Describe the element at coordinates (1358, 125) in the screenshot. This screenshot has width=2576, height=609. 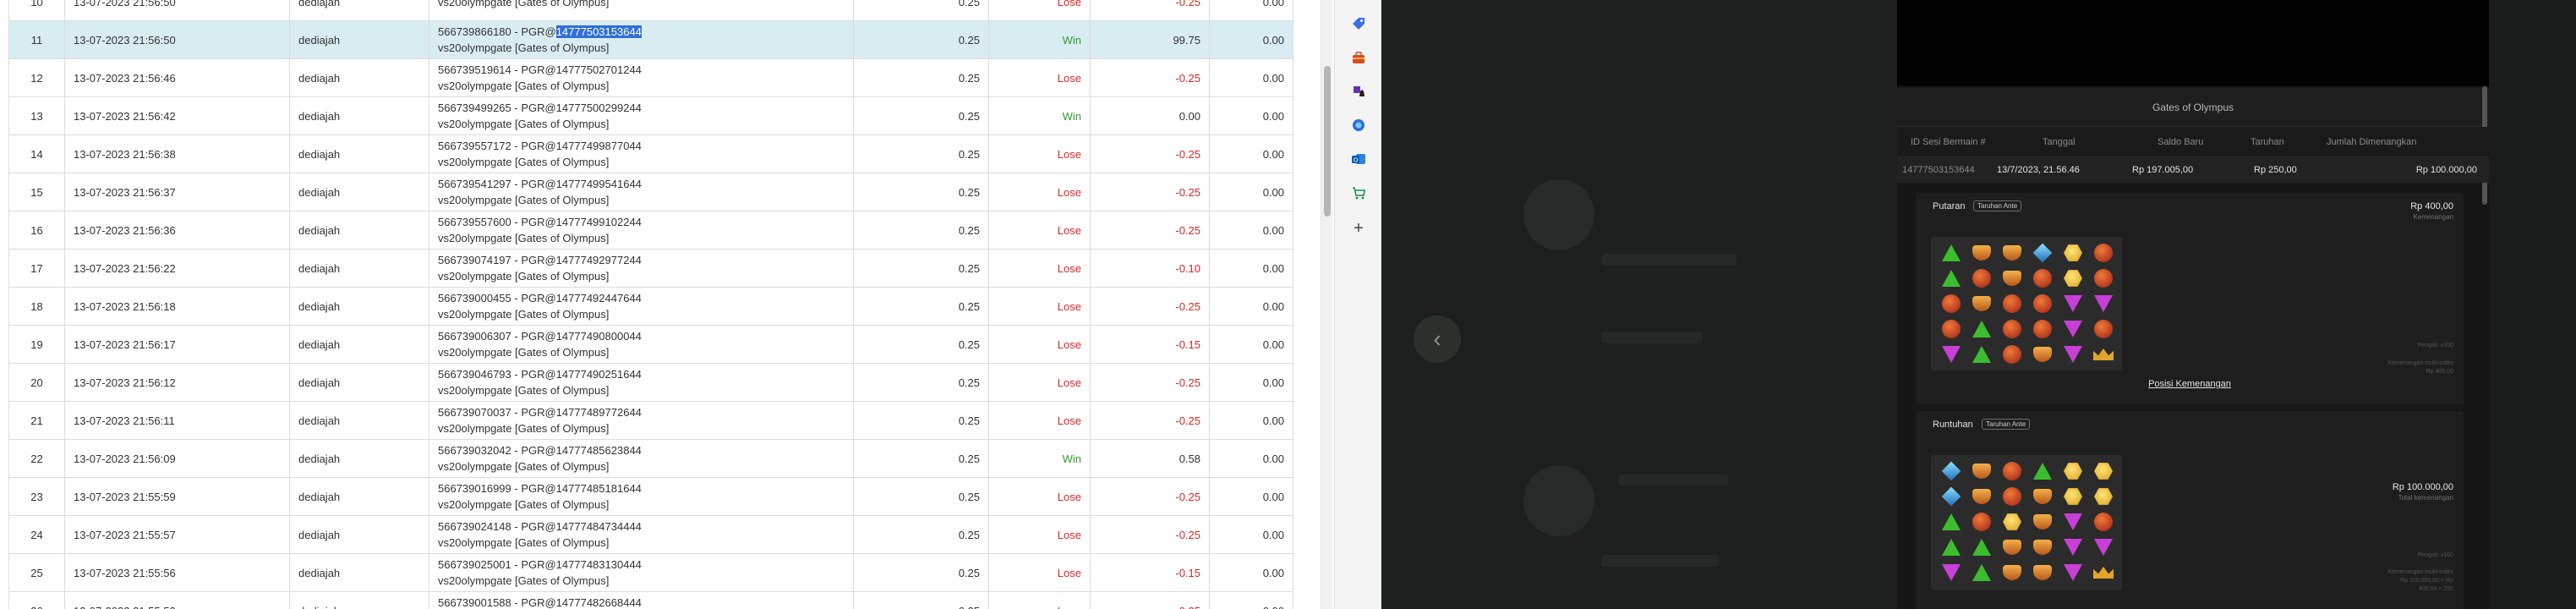
I see `copilot-icon` at that location.